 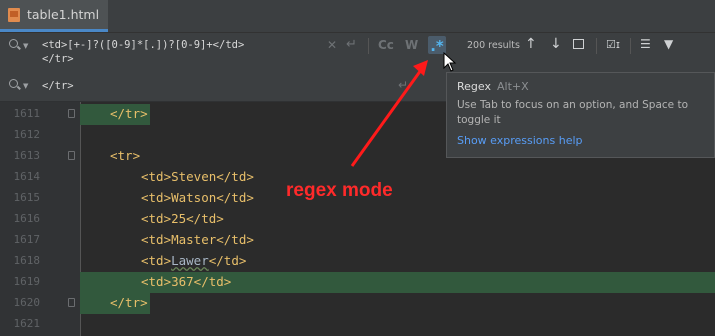 What do you see at coordinates (357, 16) in the screenshot?
I see `editor-tab-bar: table1.html` at bounding box center [357, 16].